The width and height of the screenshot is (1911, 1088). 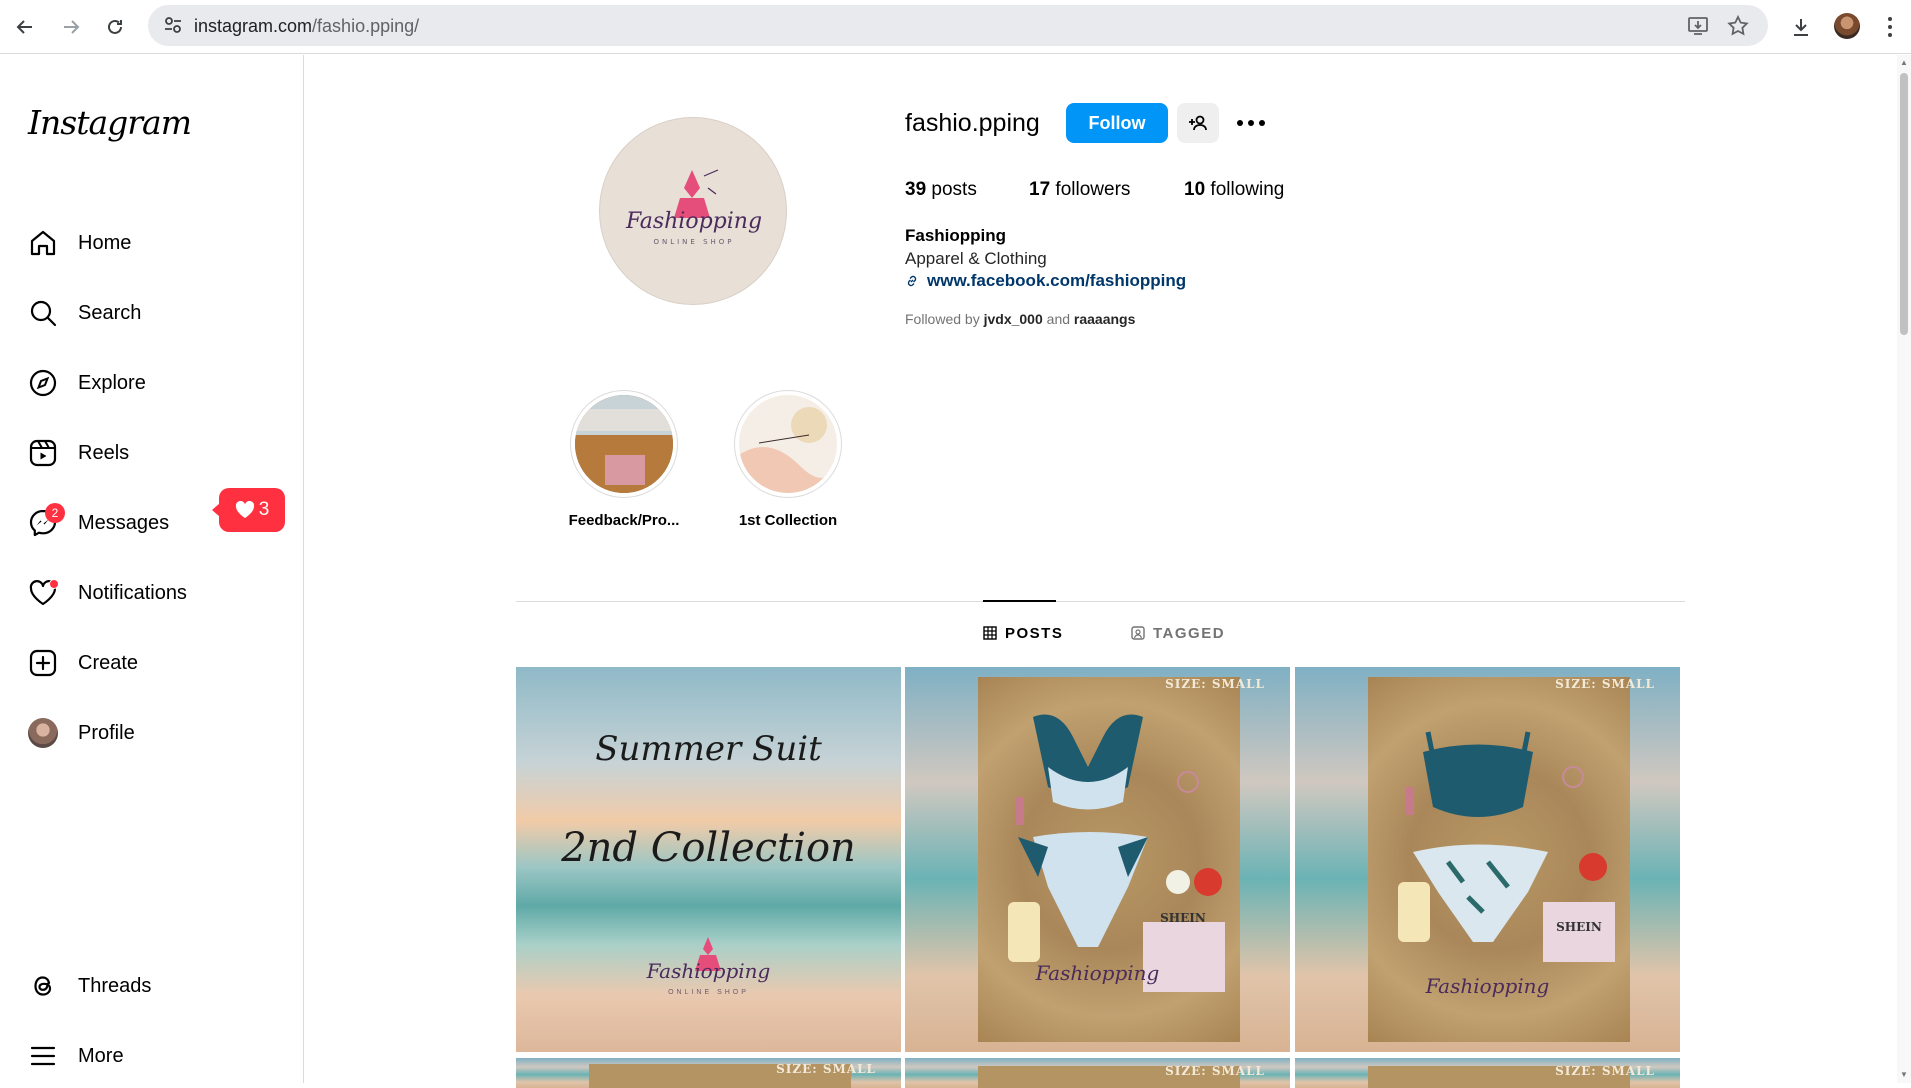 What do you see at coordinates (43, 986) in the screenshot?
I see `threads-icon` at bounding box center [43, 986].